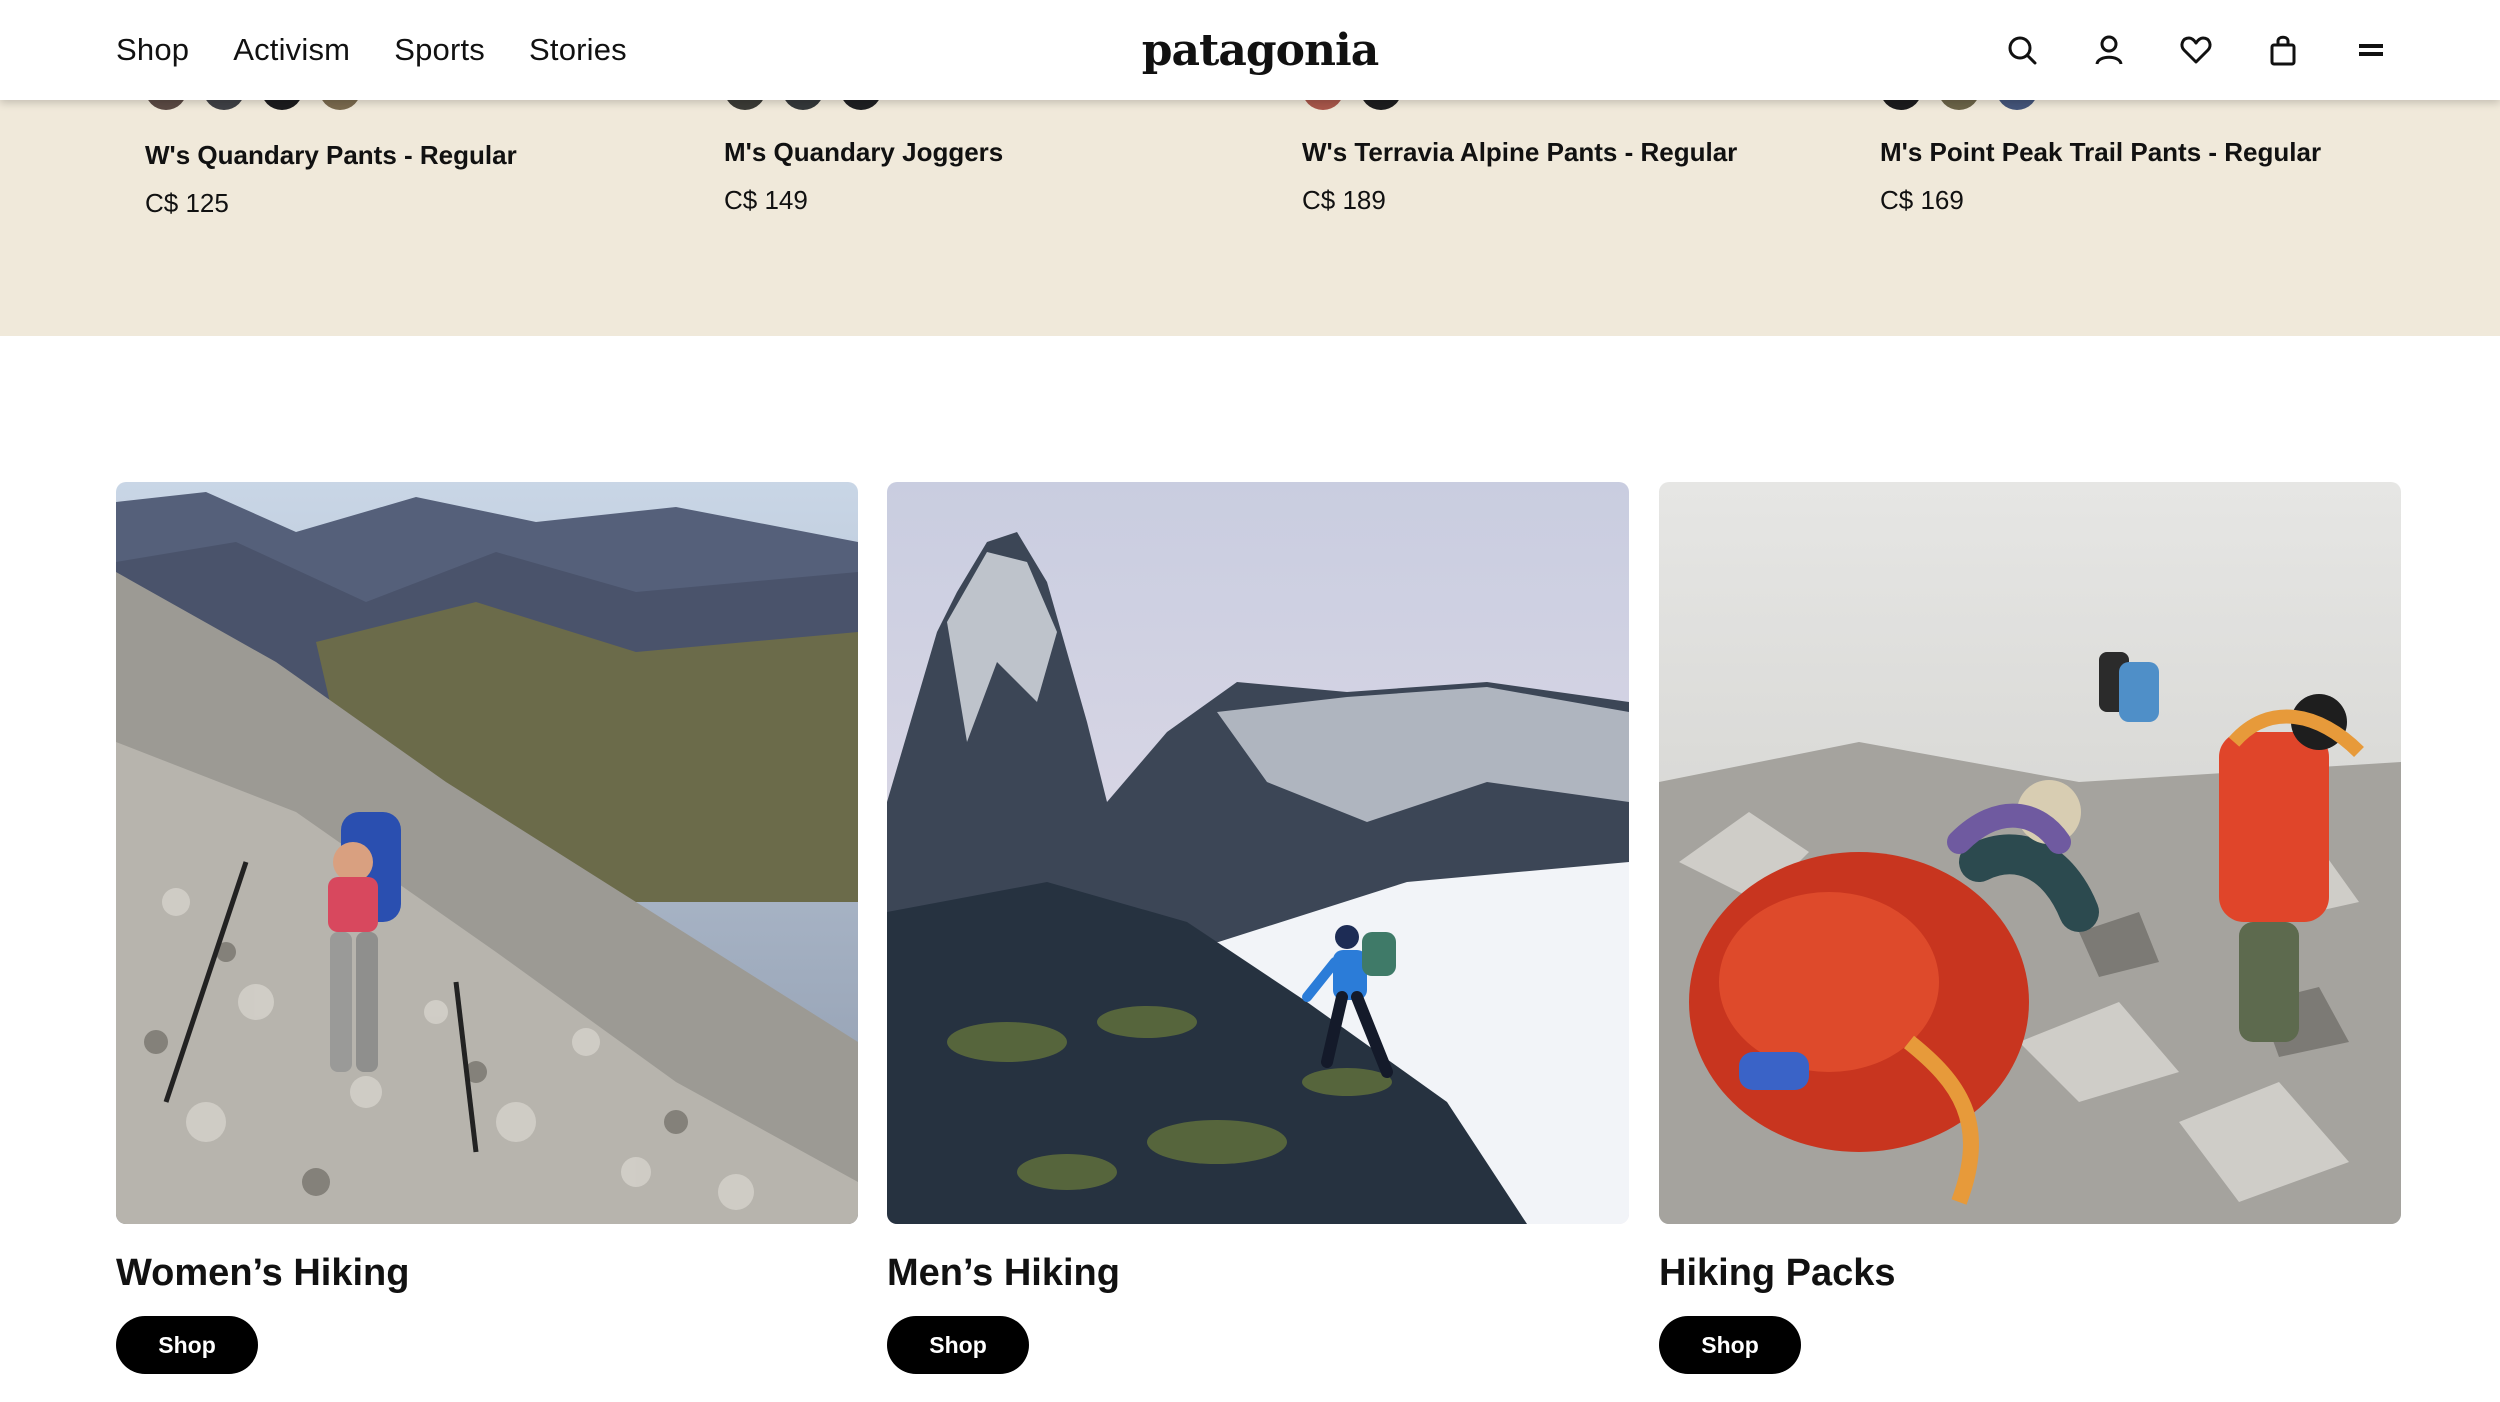  Describe the element at coordinates (2109, 50) in the screenshot. I see `account-icon` at that location.